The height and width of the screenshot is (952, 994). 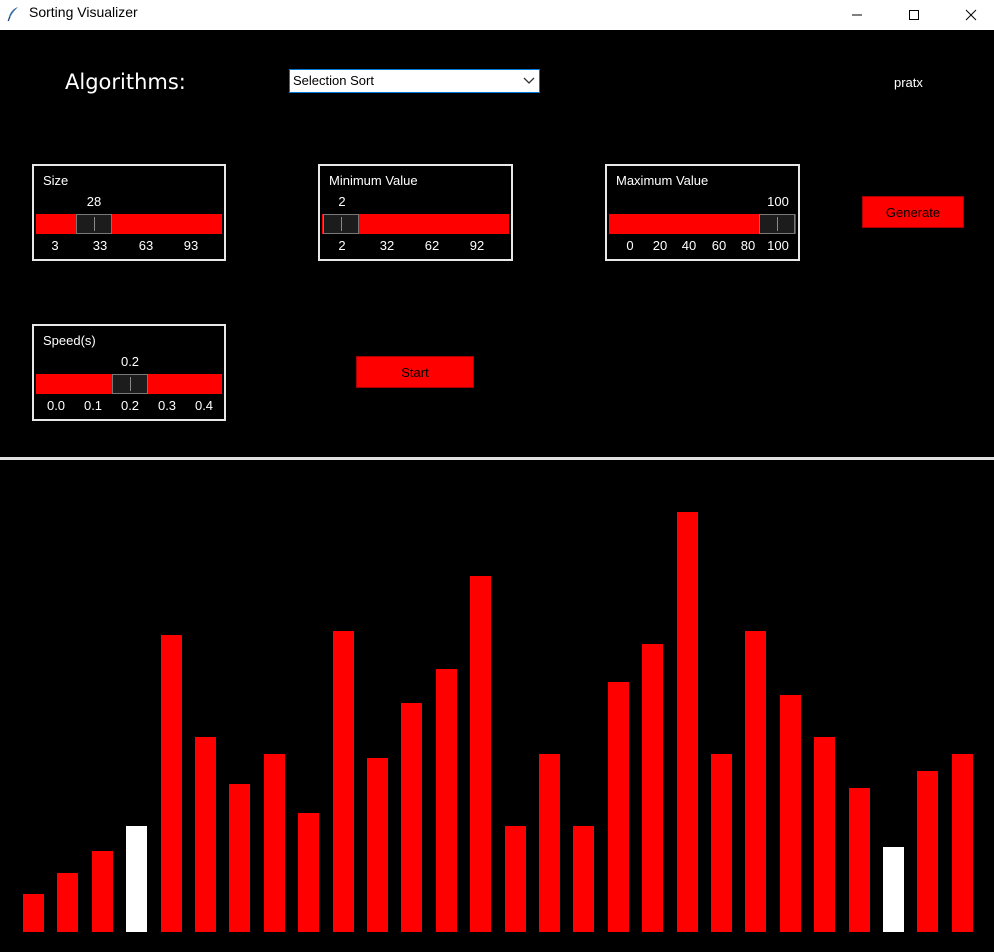 What do you see at coordinates (191, 245) in the screenshot?
I see `size-tick: 93` at bounding box center [191, 245].